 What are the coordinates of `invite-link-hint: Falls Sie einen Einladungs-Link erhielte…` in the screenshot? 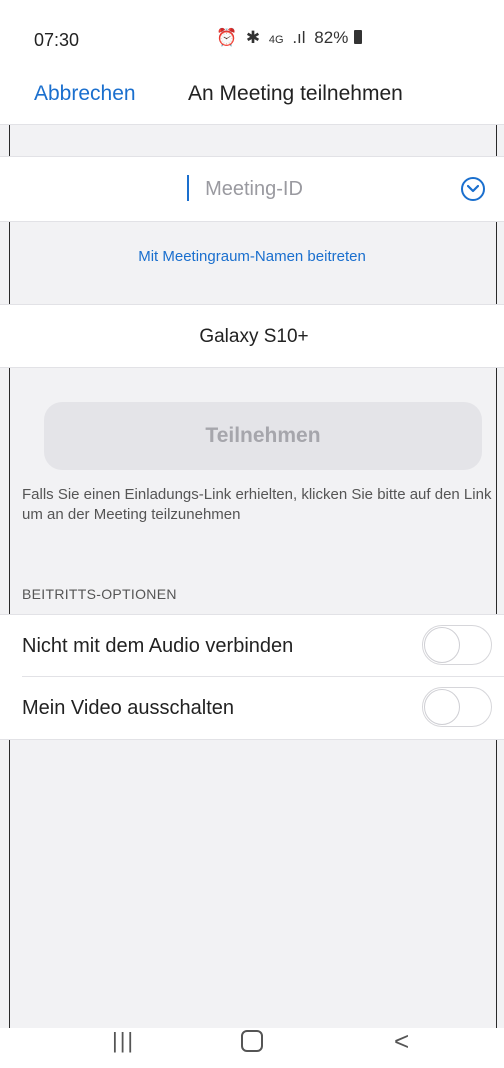 It's located at (257, 504).